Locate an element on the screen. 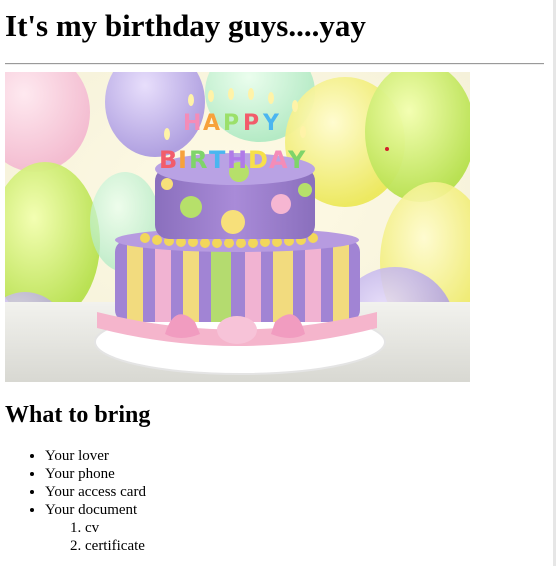 This screenshot has height=566, width=556. svg-text: T is located at coordinates (217, 160).